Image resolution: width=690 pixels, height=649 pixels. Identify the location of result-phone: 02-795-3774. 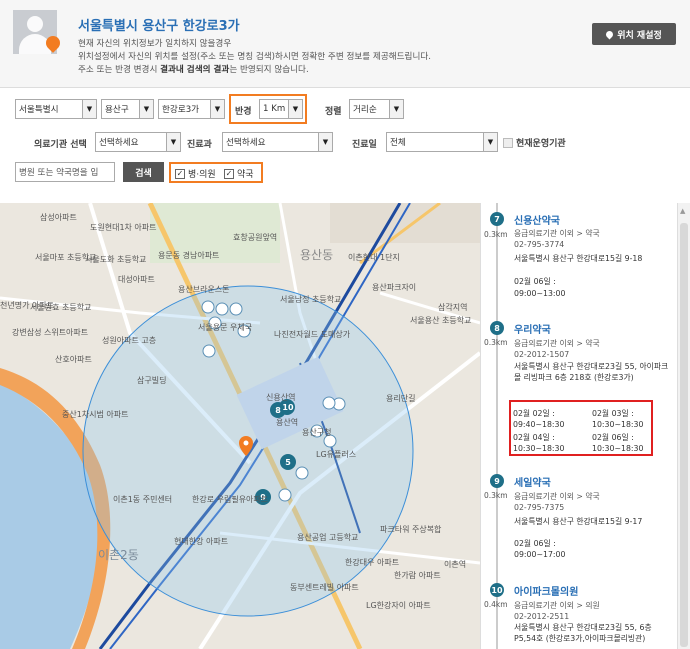
(539, 244).